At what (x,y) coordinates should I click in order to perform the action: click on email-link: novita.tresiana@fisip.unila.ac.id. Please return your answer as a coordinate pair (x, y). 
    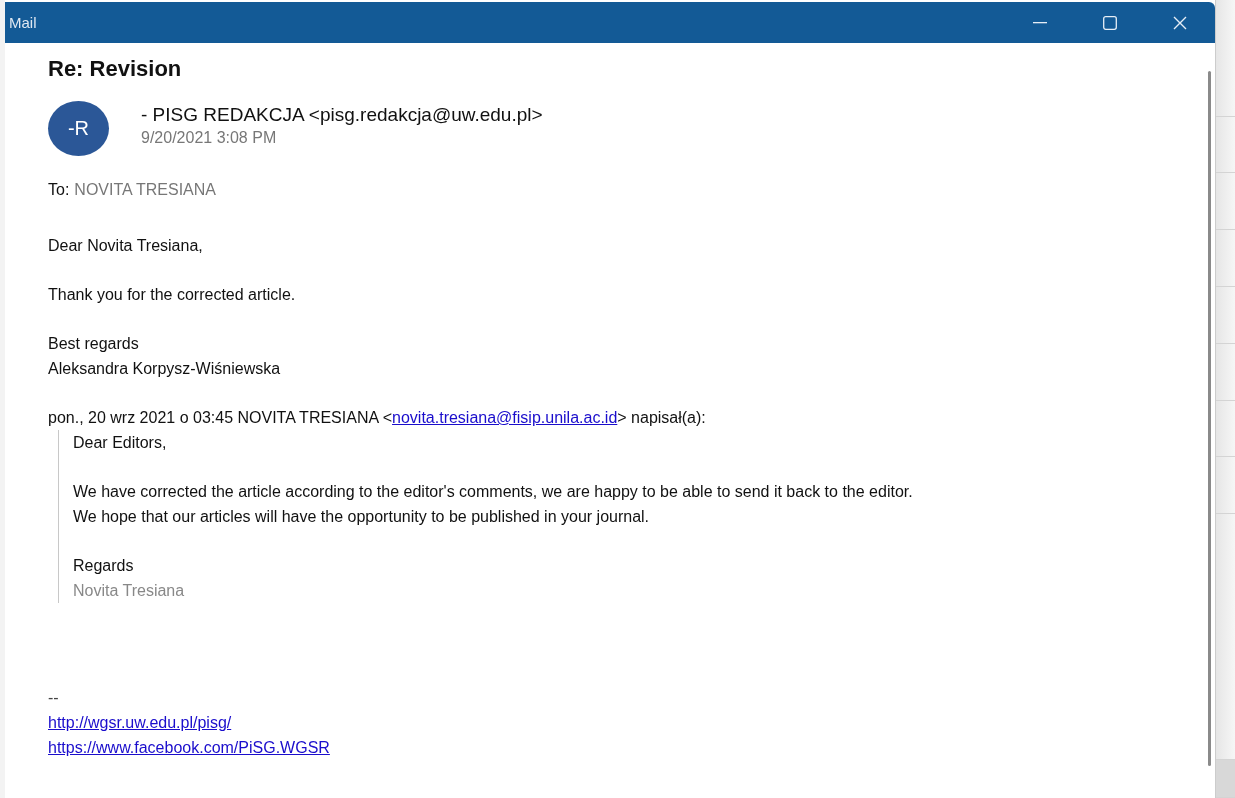
    Looking at the image, I should click on (505, 417).